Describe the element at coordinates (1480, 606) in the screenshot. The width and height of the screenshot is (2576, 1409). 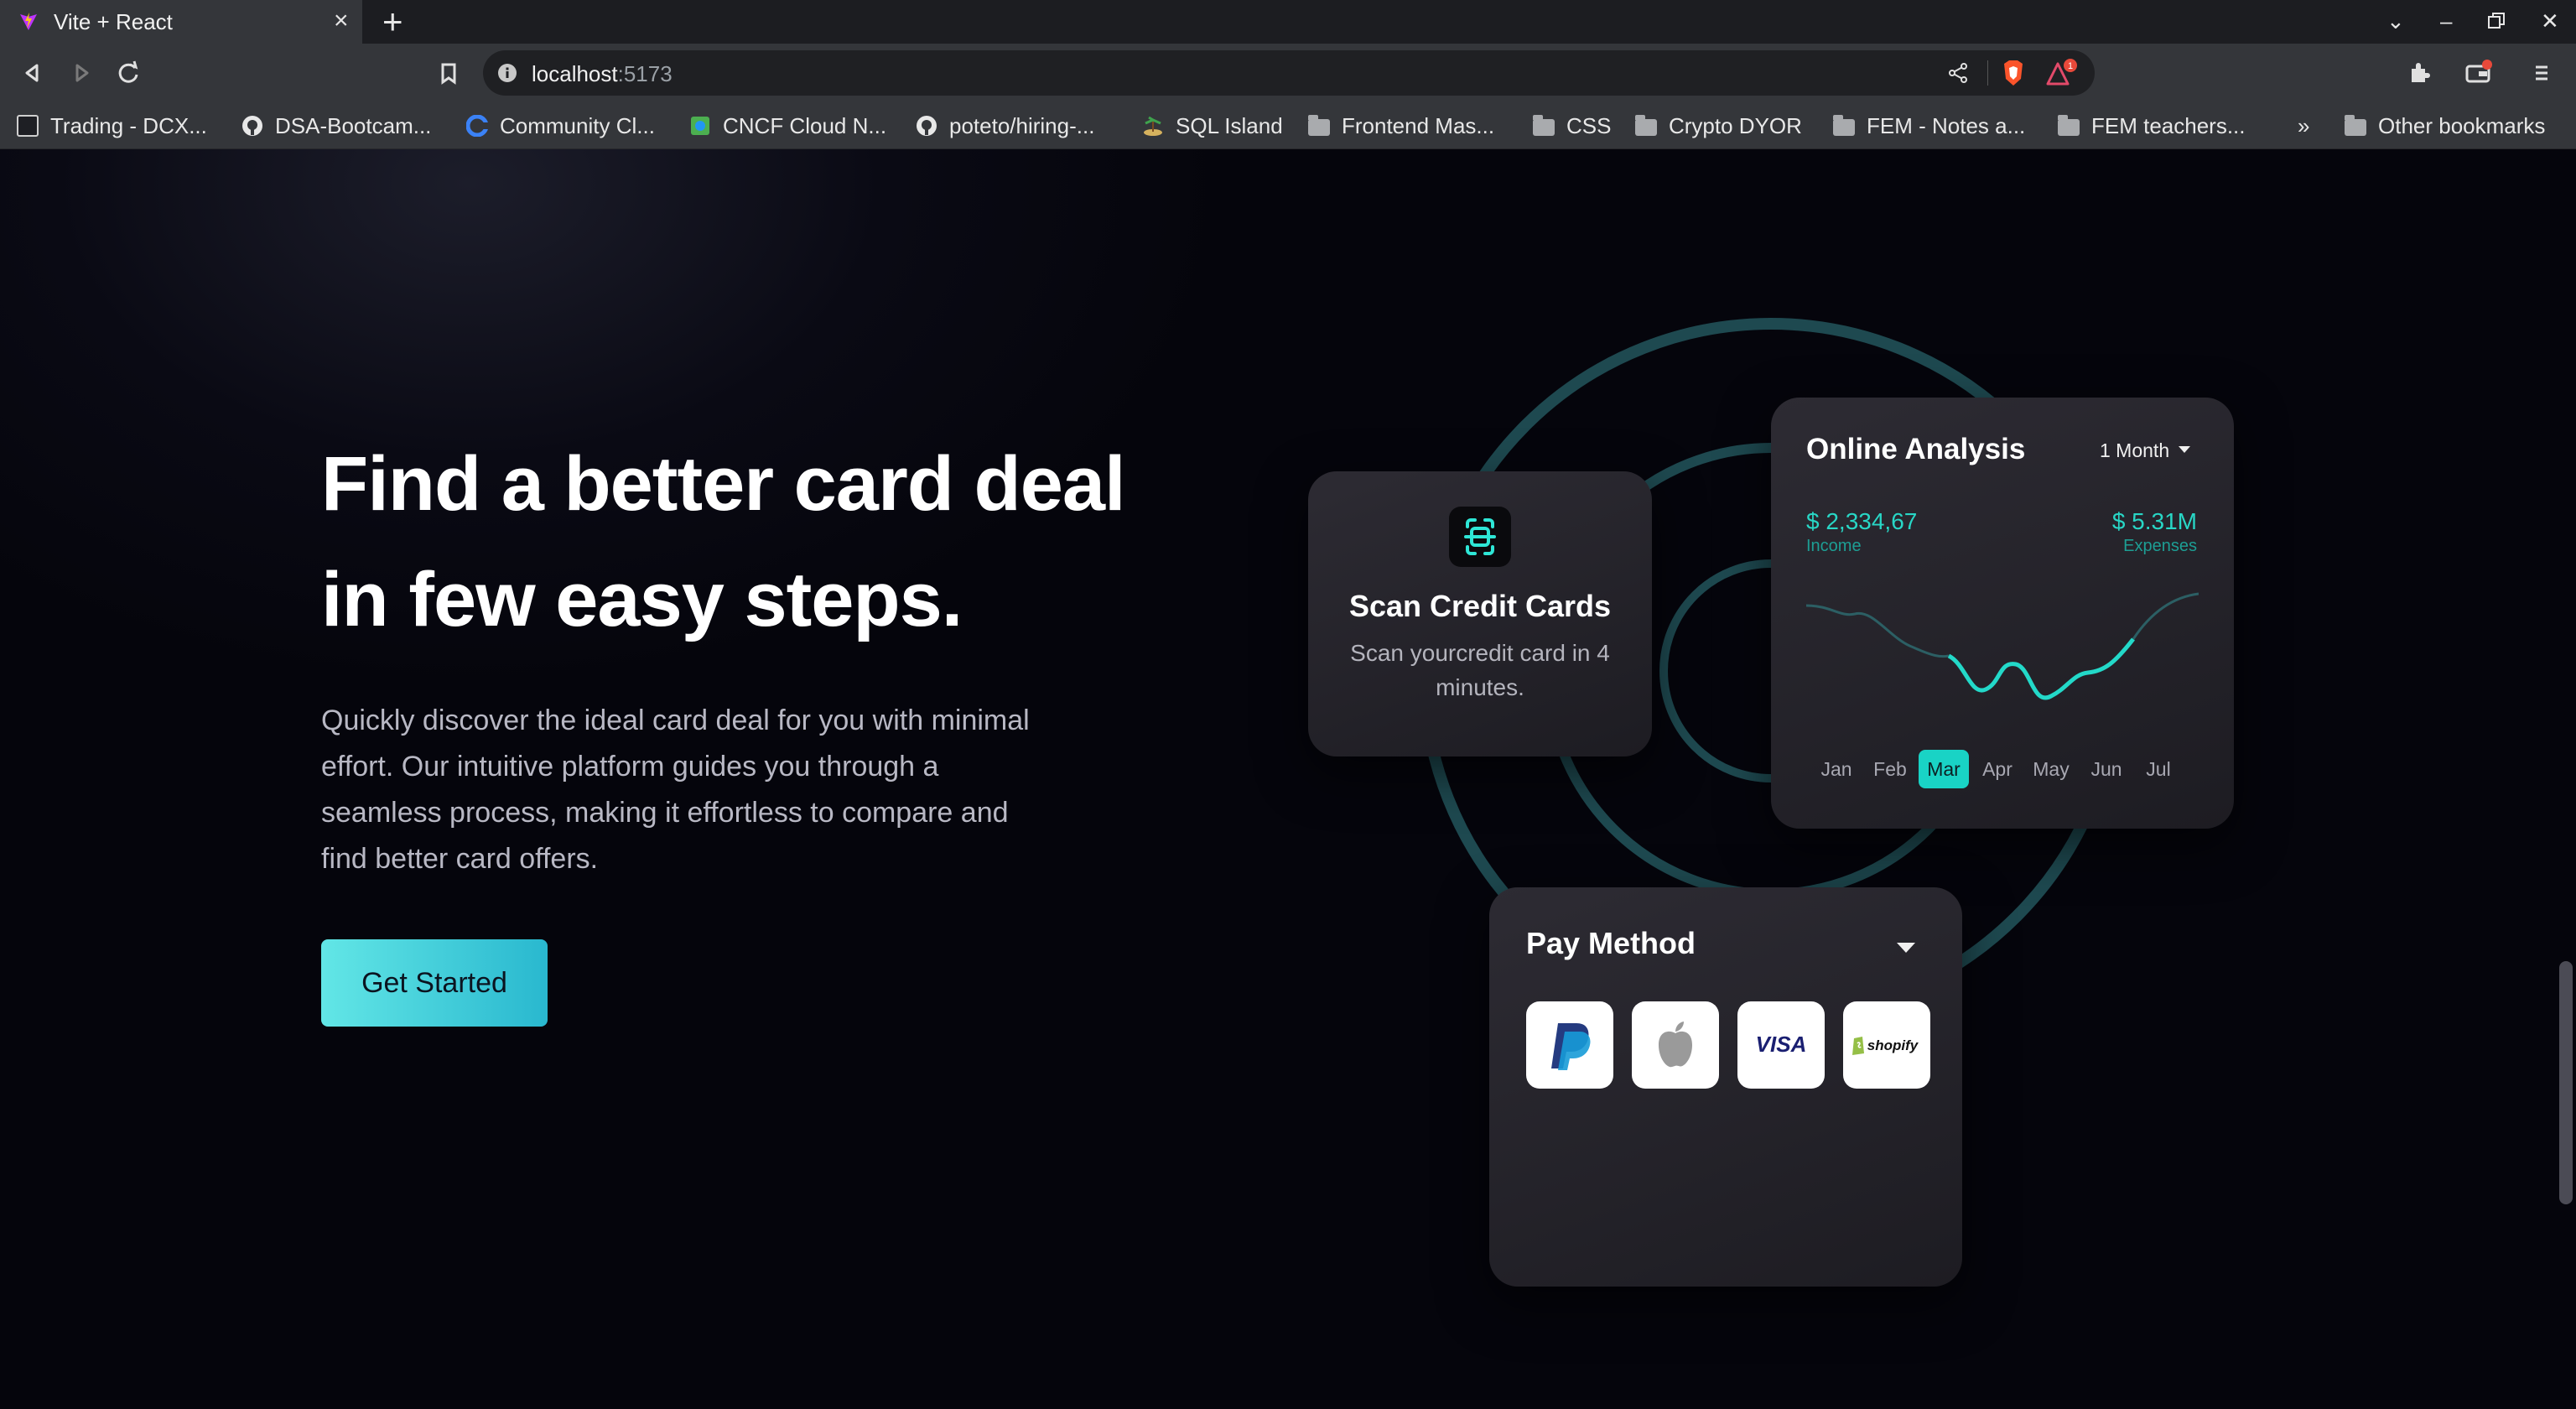
I see `scan-card-title: Scan Credit Cards` at that location.